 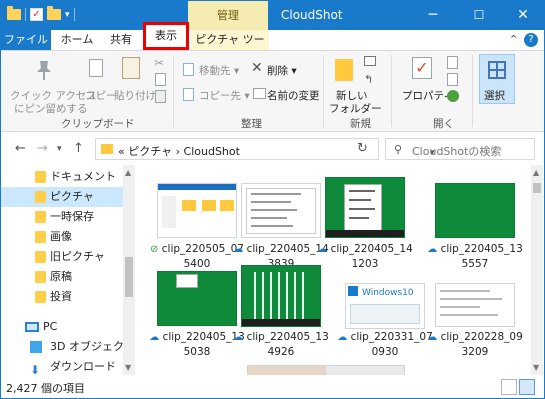 I want to click on customize-toolbar-icon: ▾, so click(x=67, y=15).